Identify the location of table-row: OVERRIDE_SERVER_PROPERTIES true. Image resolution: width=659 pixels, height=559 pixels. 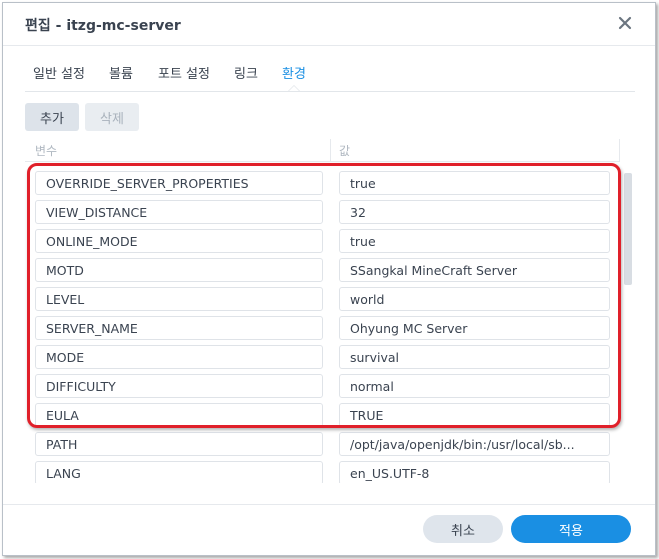
(322, 183).